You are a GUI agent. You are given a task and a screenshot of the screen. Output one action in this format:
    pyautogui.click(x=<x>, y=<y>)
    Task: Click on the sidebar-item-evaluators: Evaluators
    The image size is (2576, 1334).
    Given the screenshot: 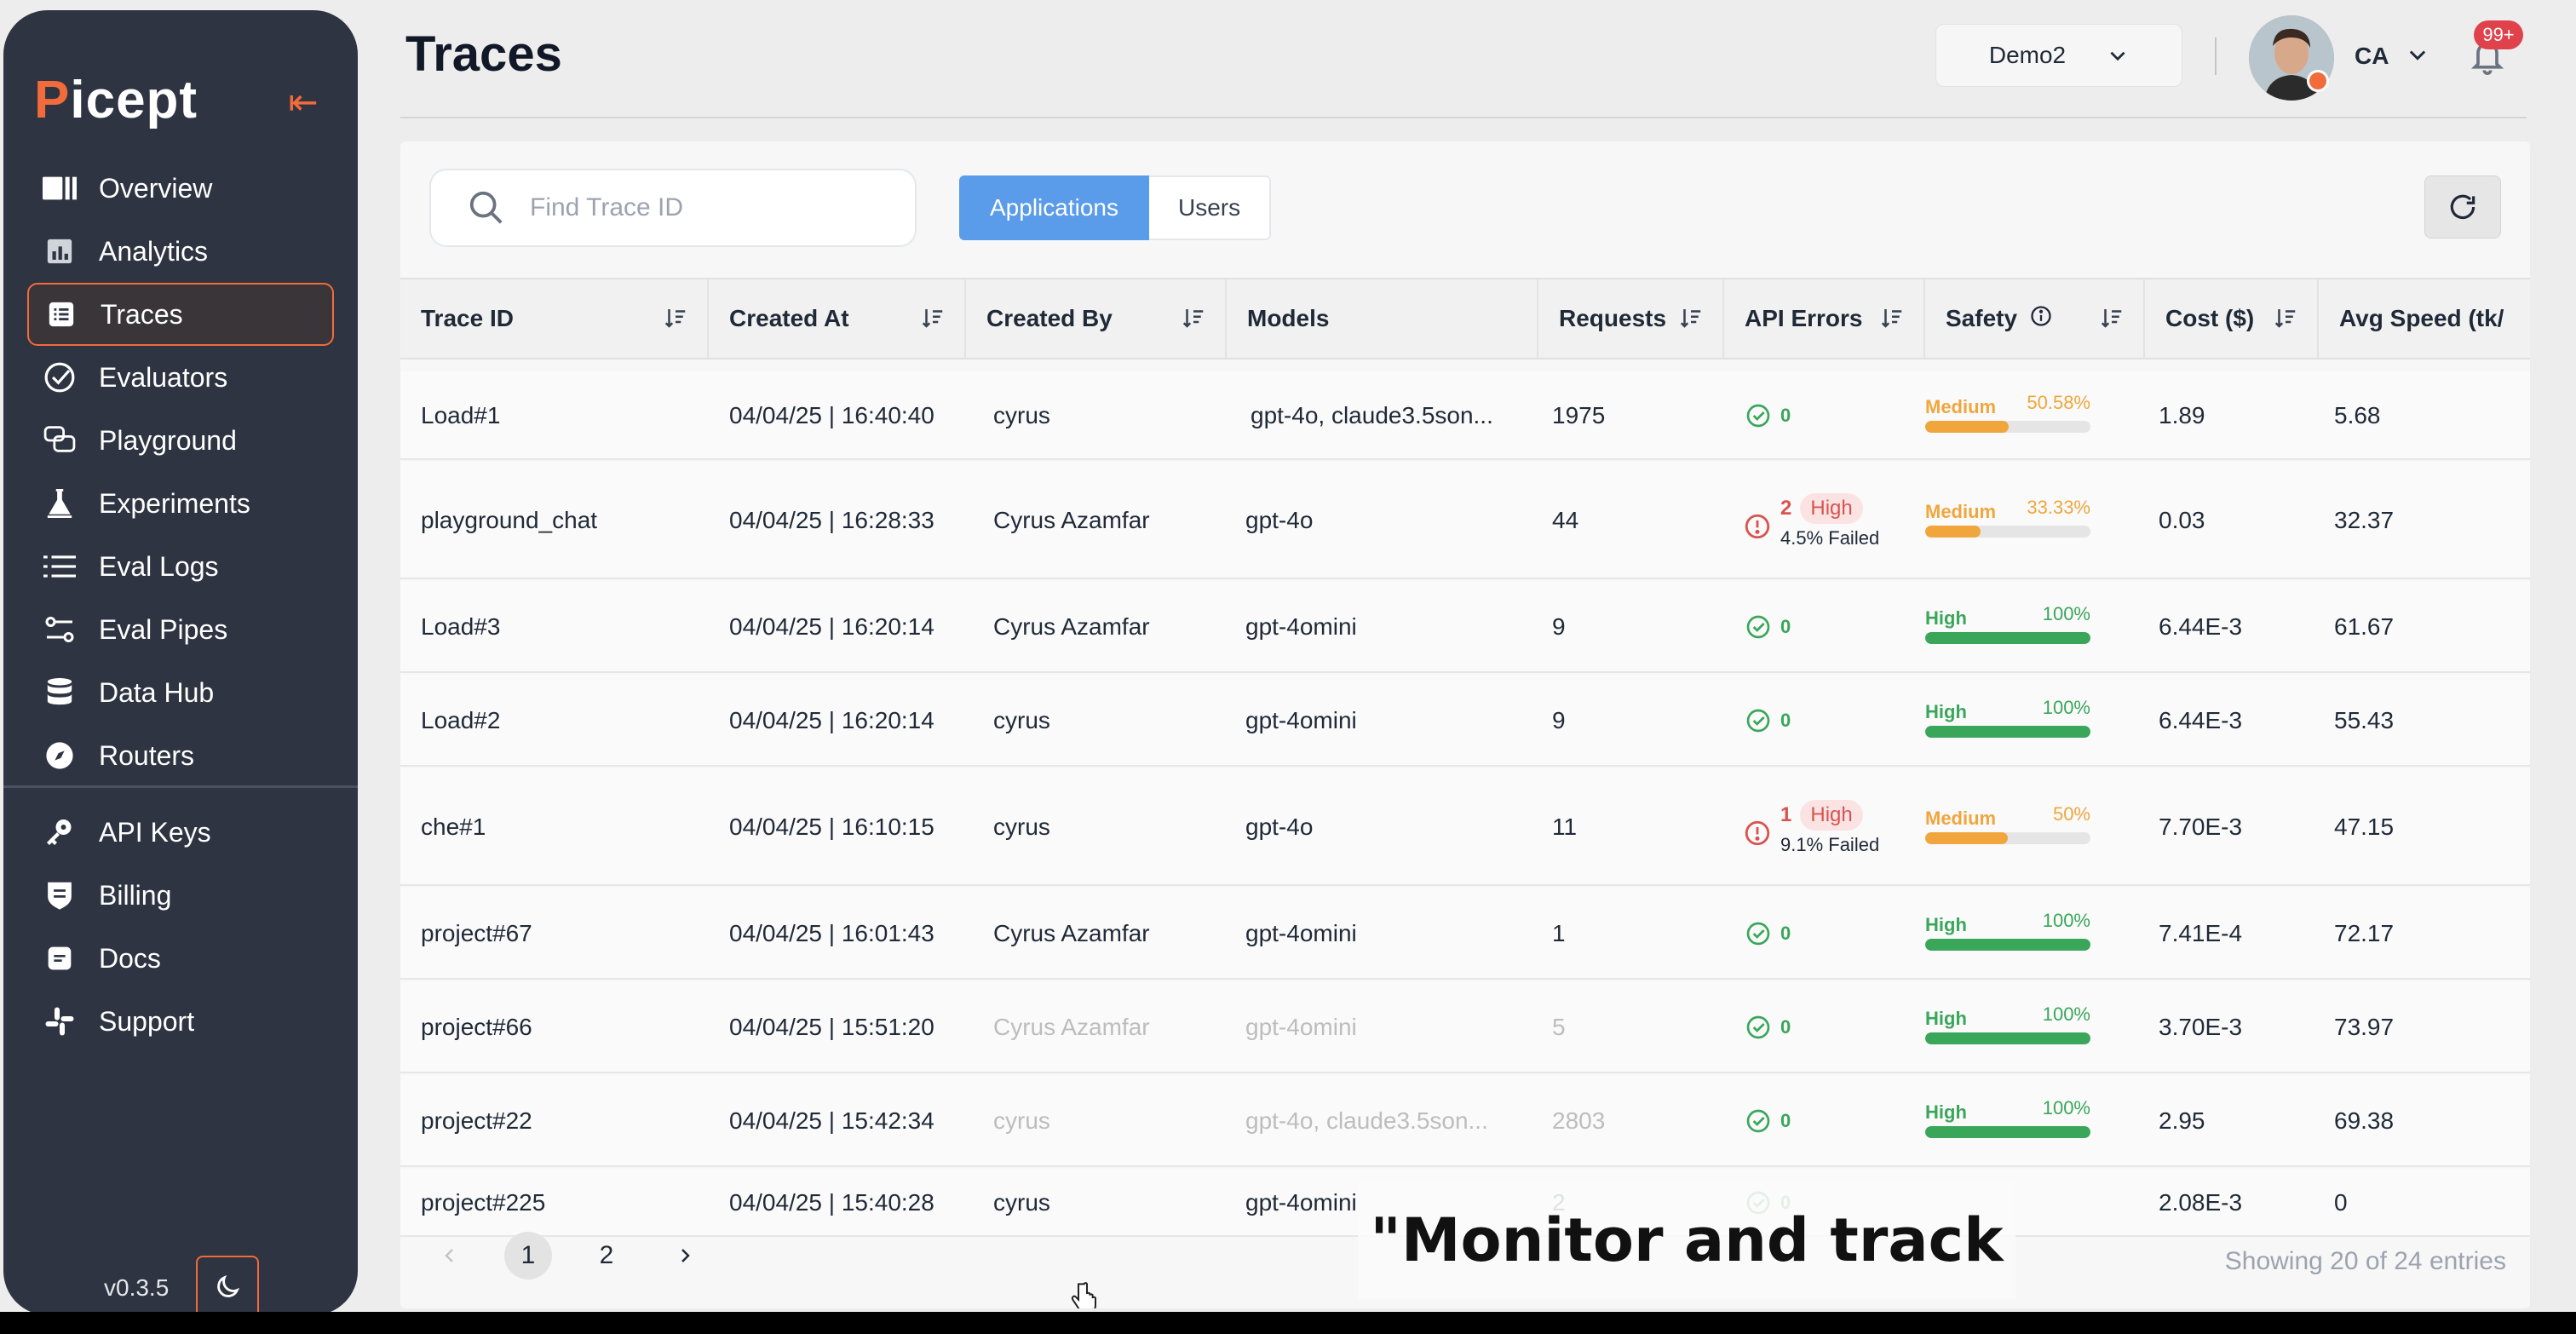 What is the action you would take?
    pyautogui.click(x=180, y=377)
    